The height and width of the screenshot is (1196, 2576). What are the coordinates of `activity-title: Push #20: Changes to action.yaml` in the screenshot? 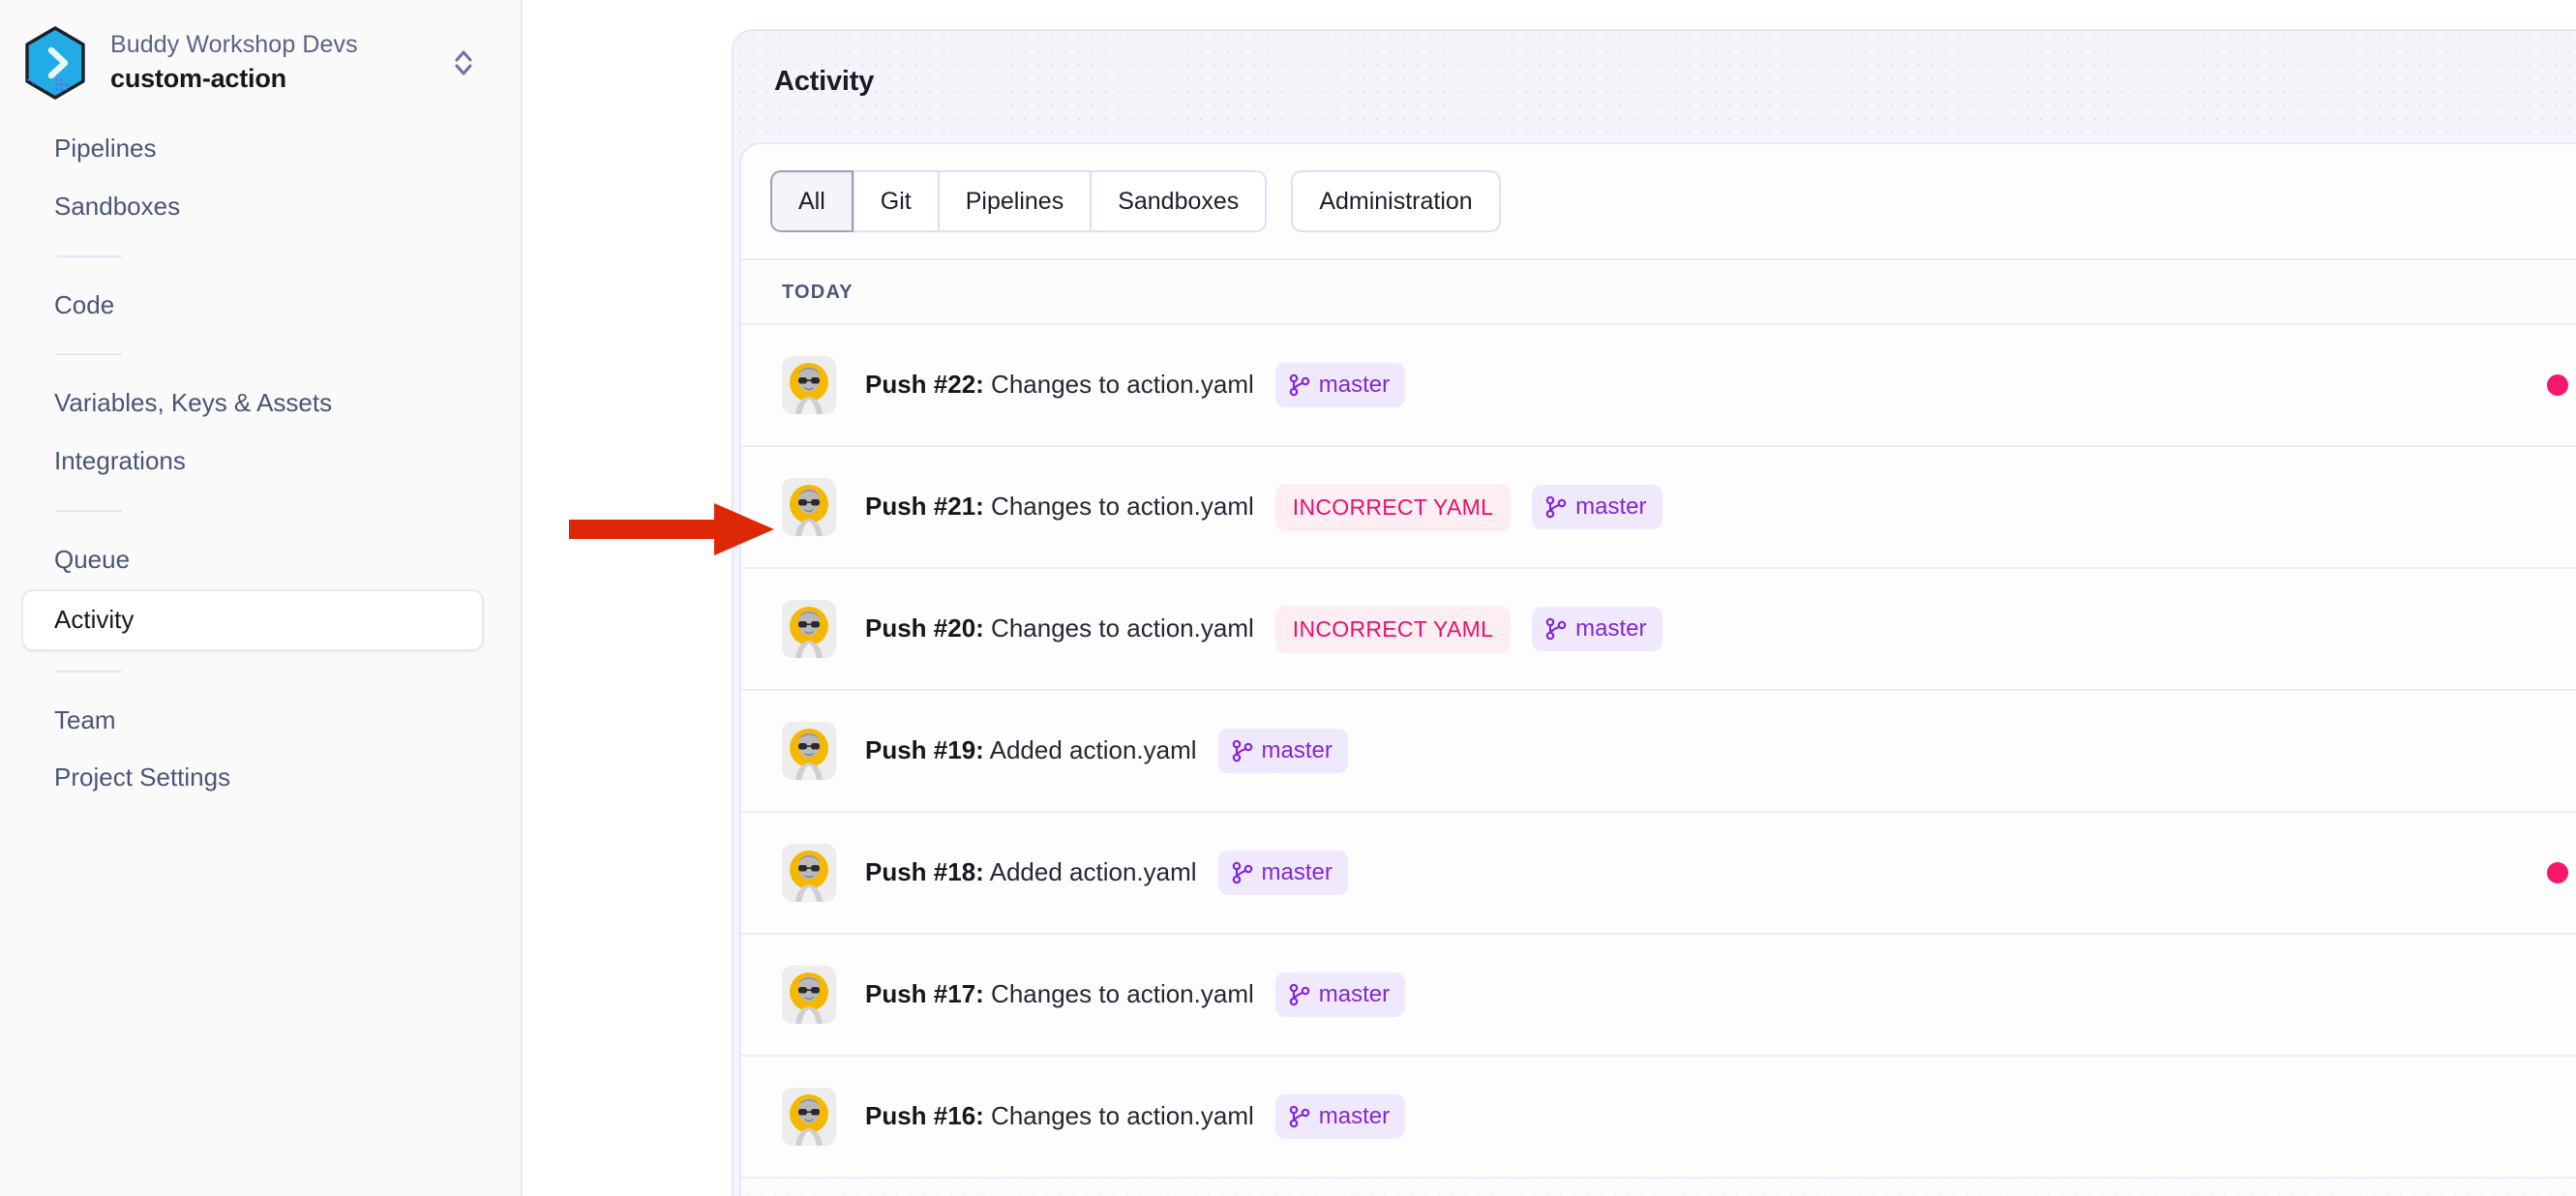 It's located at (1059, 629).